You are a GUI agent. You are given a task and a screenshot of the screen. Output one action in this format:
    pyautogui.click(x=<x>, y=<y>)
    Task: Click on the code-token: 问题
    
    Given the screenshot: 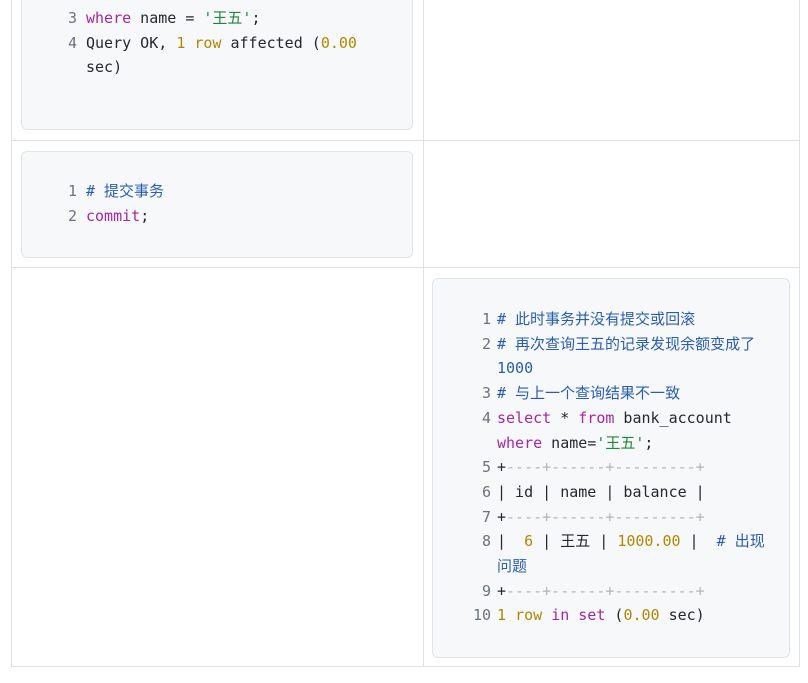 What is the action you would take?
    pyautogui.click(x=512, y=566)
    